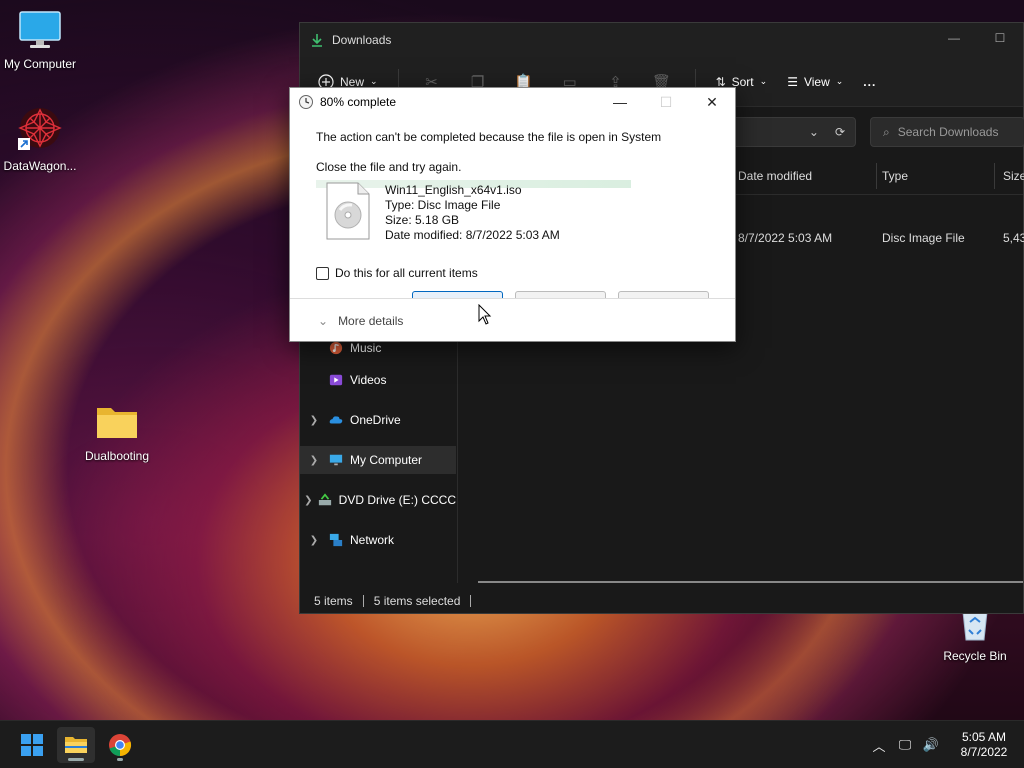  What do you see at coordinates (712, 102) in the screenshot?
I see `close-button: ✕` at bounding box center [712, 102].